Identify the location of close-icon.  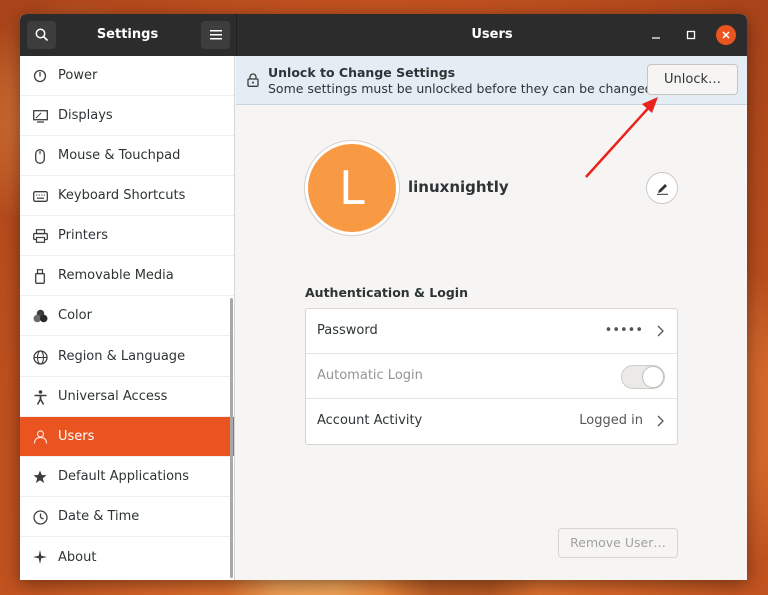
(726, 35).